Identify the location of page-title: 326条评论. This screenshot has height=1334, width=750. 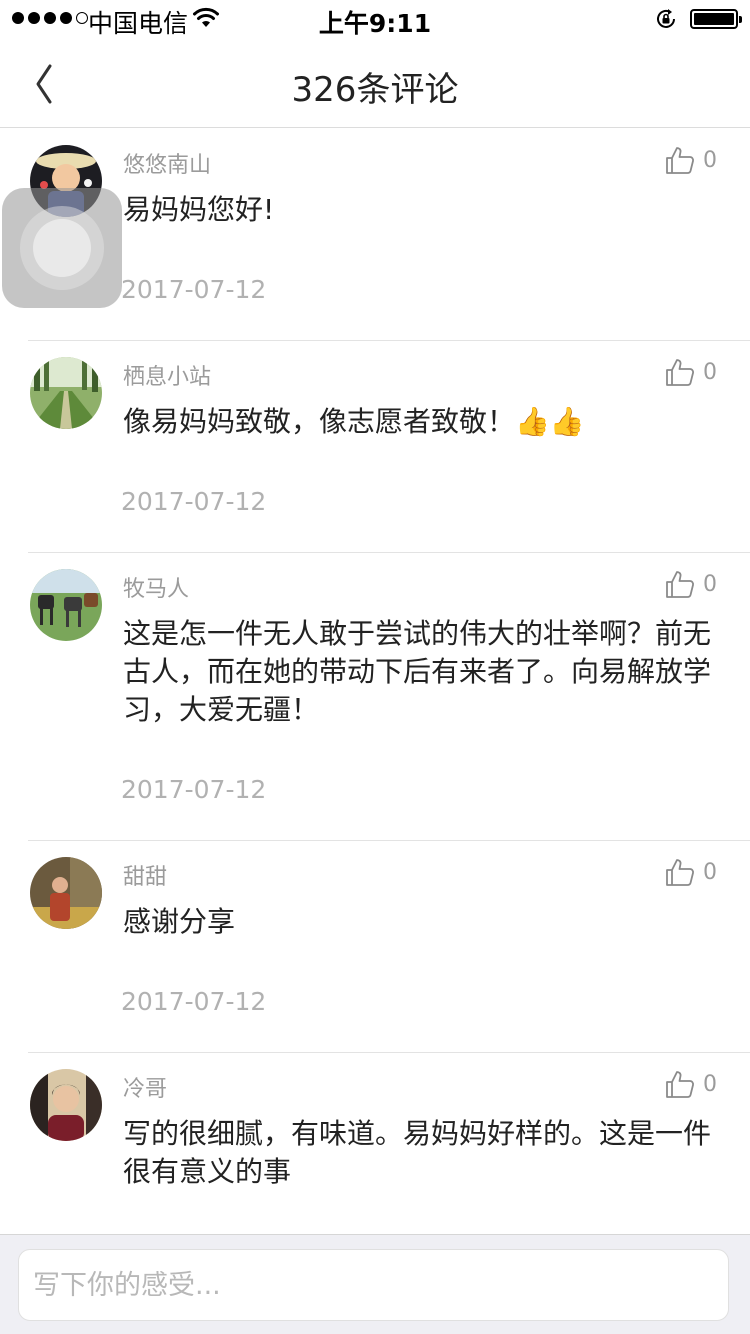
(375, 90).